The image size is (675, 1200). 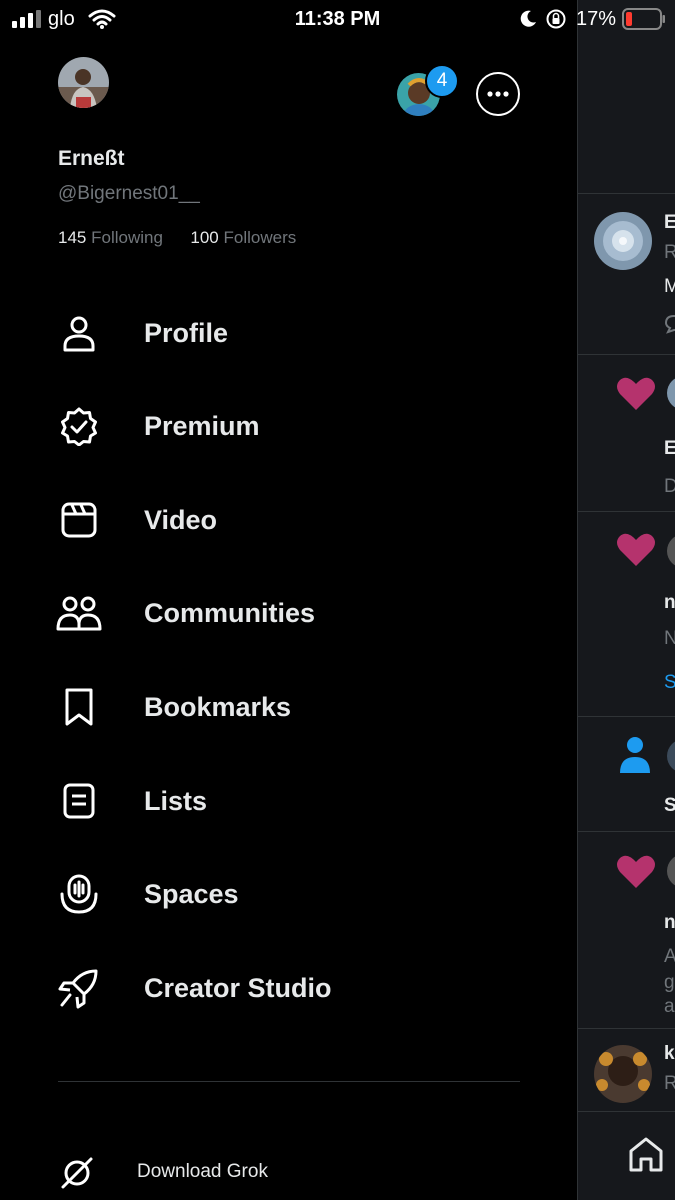 What do you see at coordinates (669, 287) in the screenshot?
I see `list-item-text: M` at bounding box center [669, 287].